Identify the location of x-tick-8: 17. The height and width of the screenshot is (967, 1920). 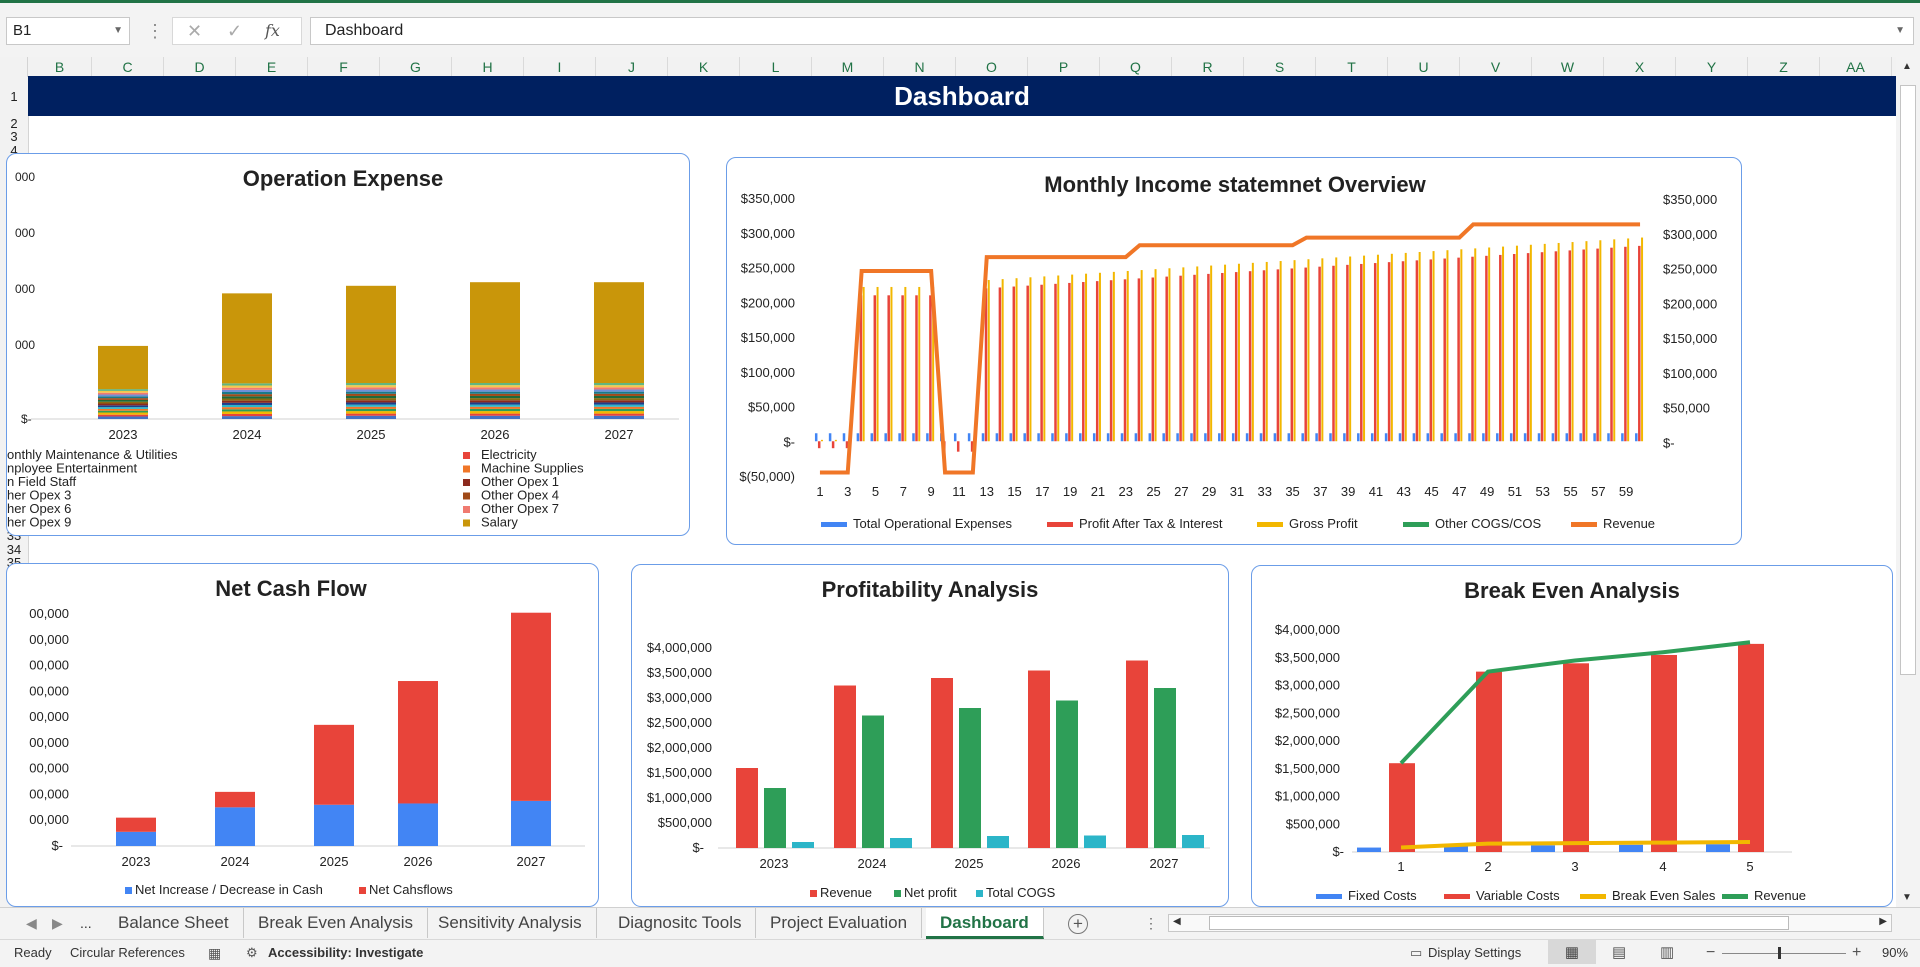
(1042, 491).